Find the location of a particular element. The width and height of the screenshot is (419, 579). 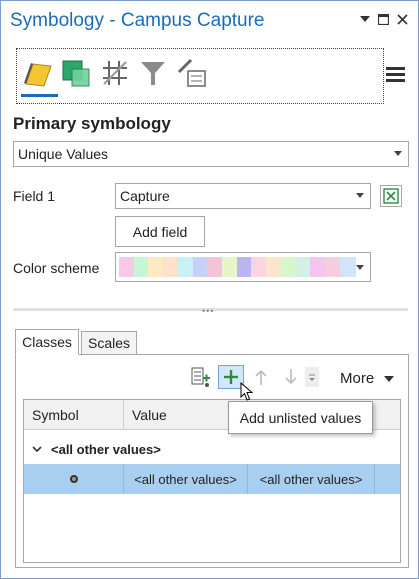

splitter-grip-icon: ••• is located at coordinates (208, 311).